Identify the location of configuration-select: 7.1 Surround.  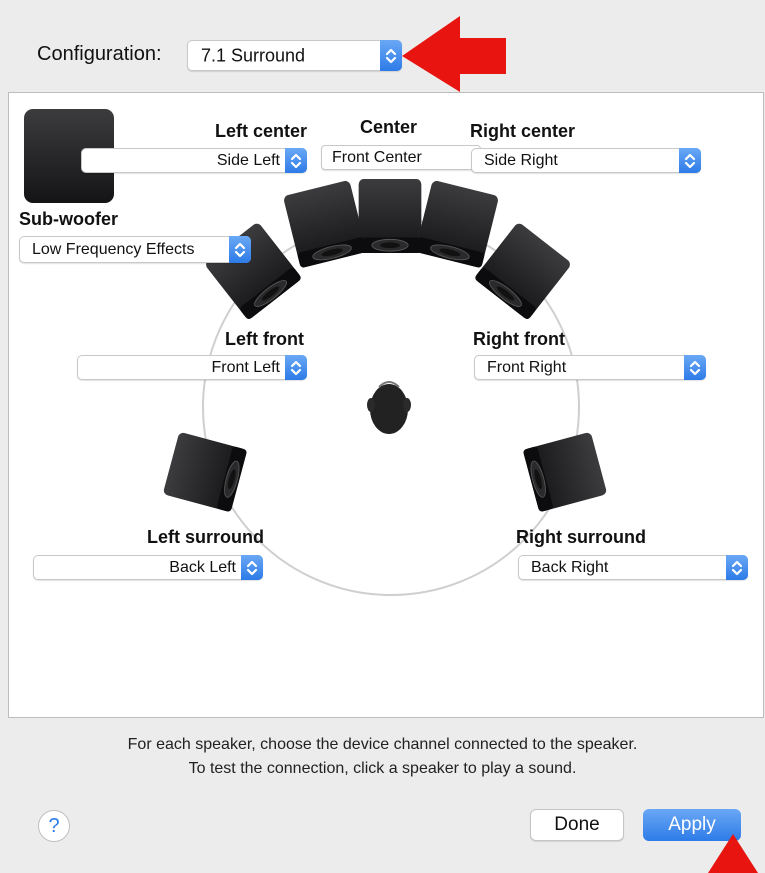
(294, 55).